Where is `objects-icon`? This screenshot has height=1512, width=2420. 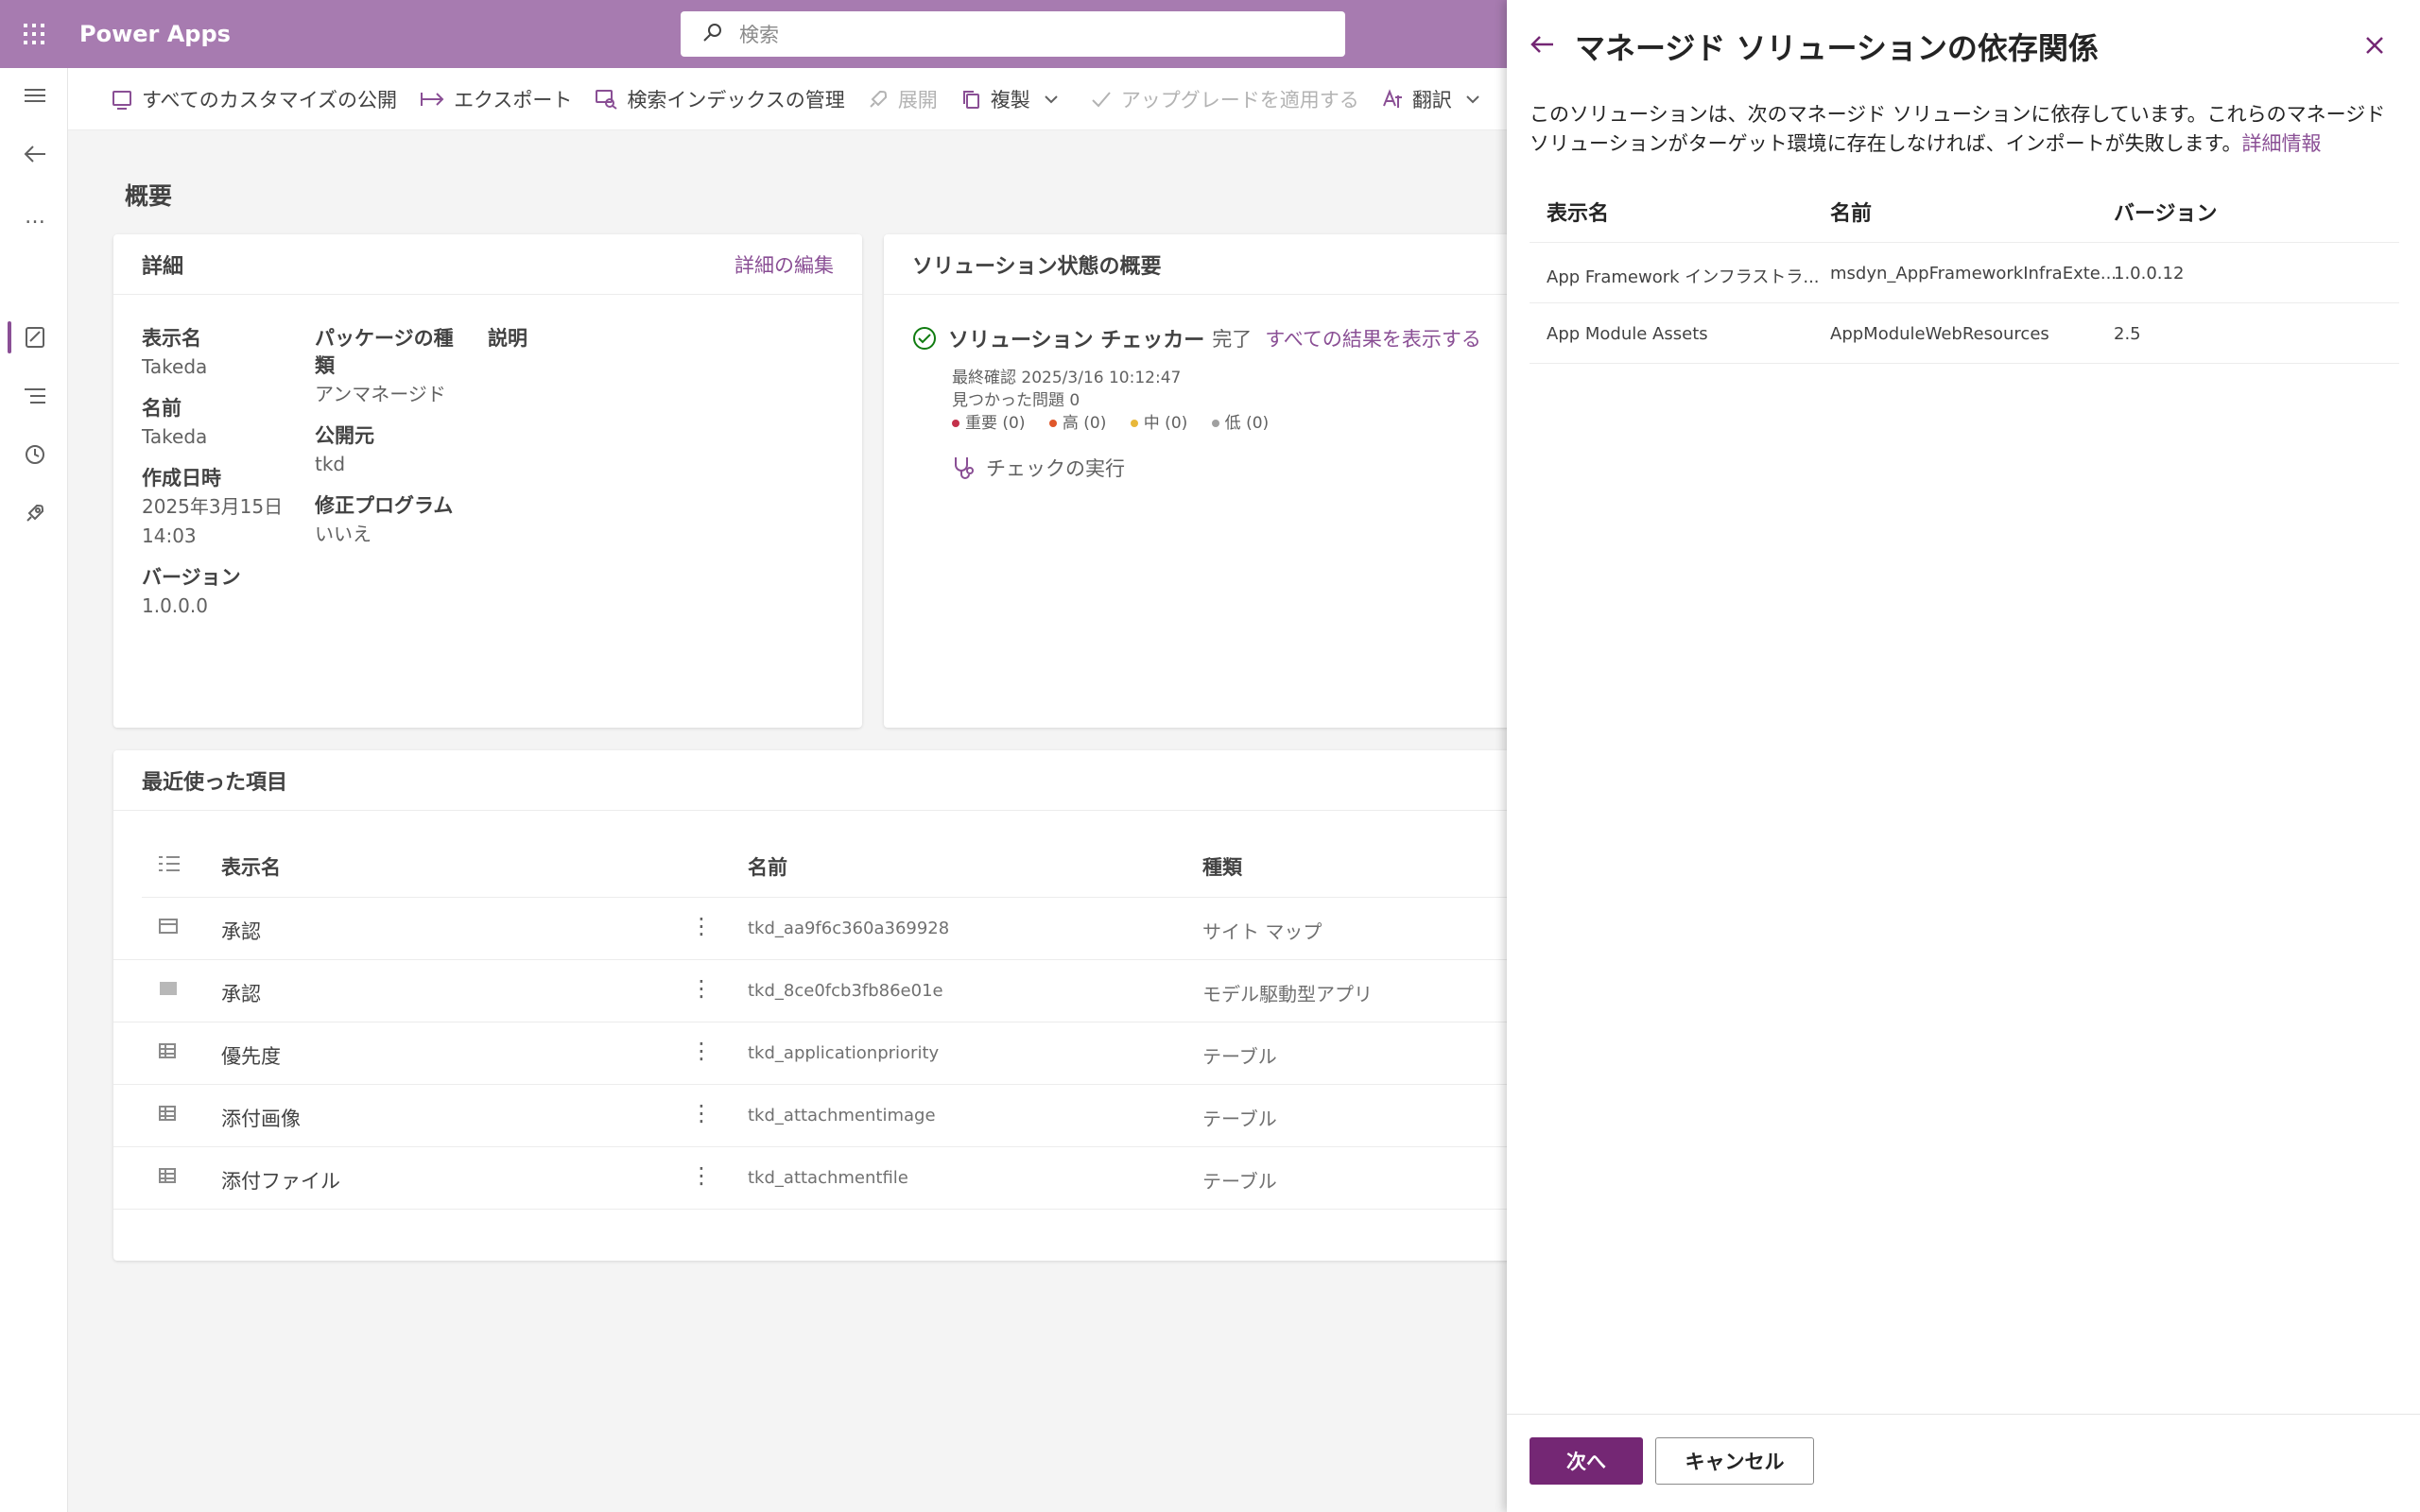 objects-icon is located at coordinates (35, 396).